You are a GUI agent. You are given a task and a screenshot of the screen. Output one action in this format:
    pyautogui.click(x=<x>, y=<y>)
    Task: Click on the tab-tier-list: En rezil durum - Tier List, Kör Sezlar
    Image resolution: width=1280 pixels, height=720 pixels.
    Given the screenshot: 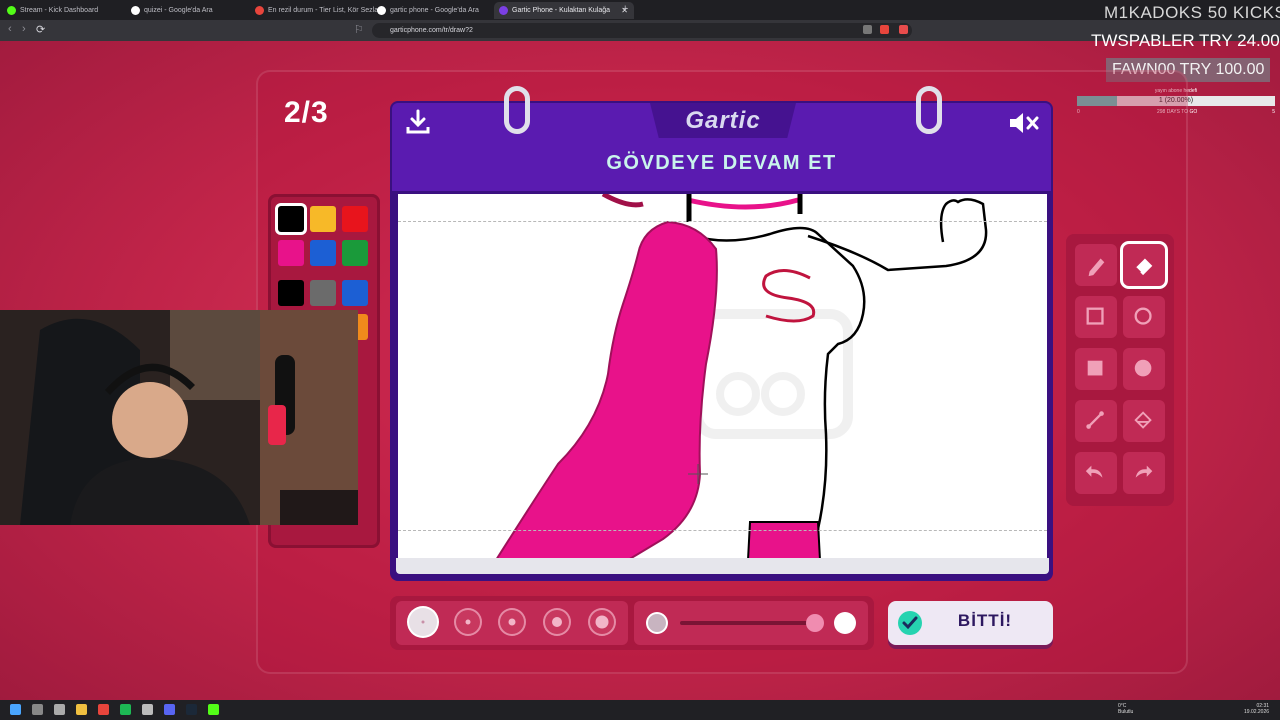 What is the action you would take?
    pyautogui.click(x=318, y=10)
    